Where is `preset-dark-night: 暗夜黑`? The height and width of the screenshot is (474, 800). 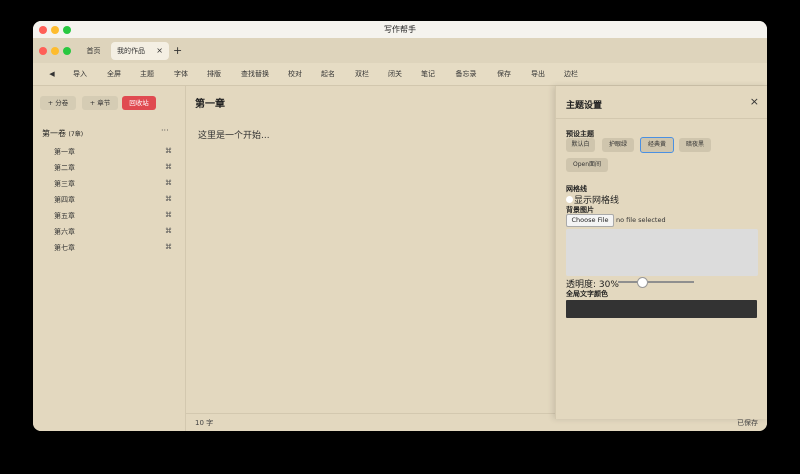
preset-dark-night: 暗夜黑 is located at coordinates (695, 145).